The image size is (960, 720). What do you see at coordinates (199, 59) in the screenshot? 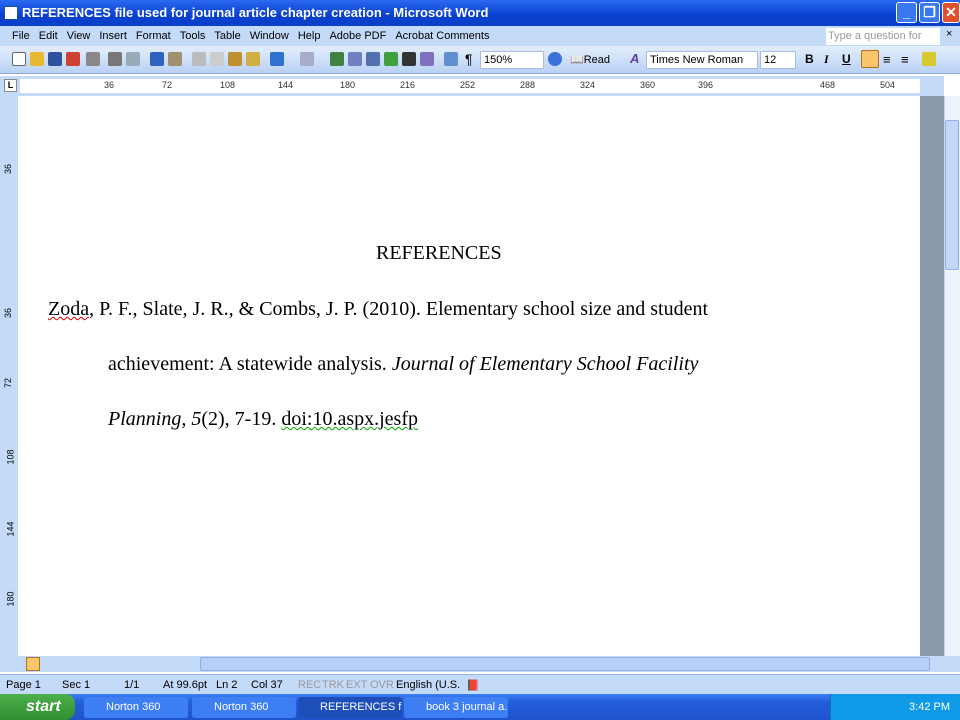
I see `cut-icon` at bounding box center [199, 59].